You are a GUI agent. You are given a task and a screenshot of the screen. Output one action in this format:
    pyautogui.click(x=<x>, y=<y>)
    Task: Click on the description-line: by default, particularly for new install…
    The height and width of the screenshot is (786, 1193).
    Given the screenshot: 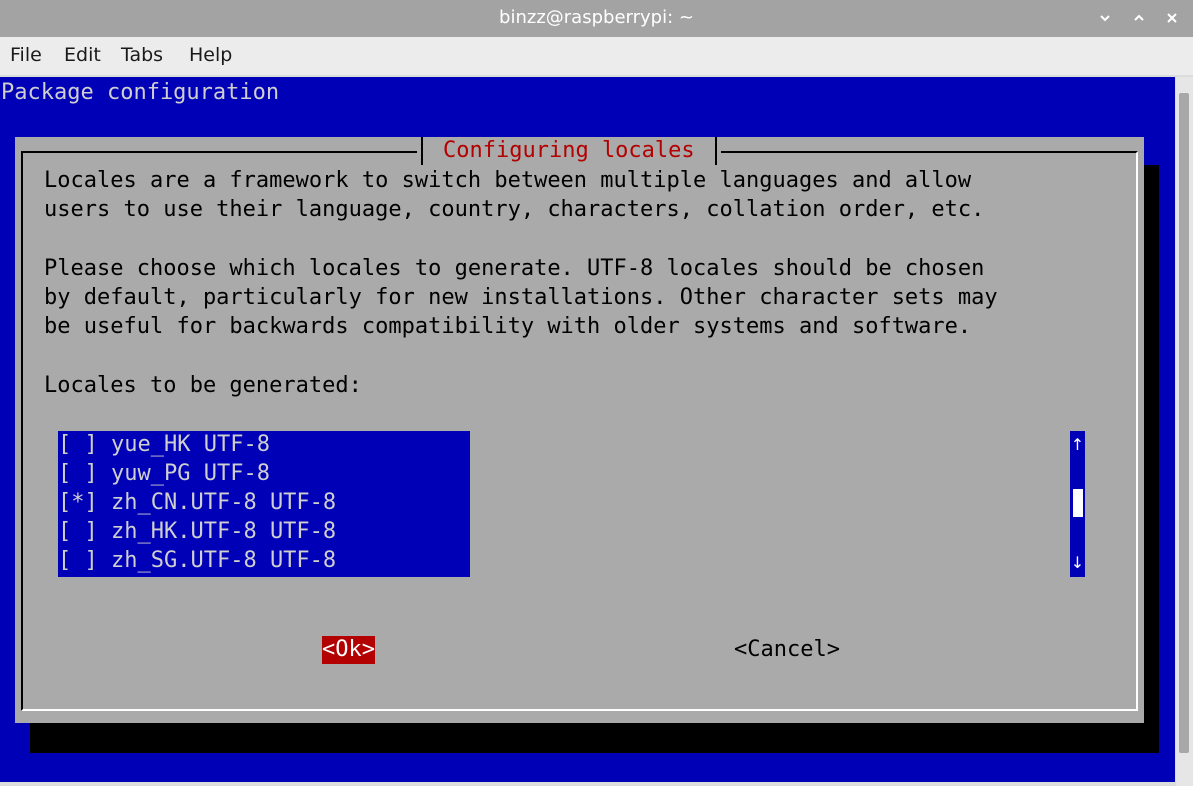 What is the action you would take?
    pyautogui.click(x=521, y=297)
    